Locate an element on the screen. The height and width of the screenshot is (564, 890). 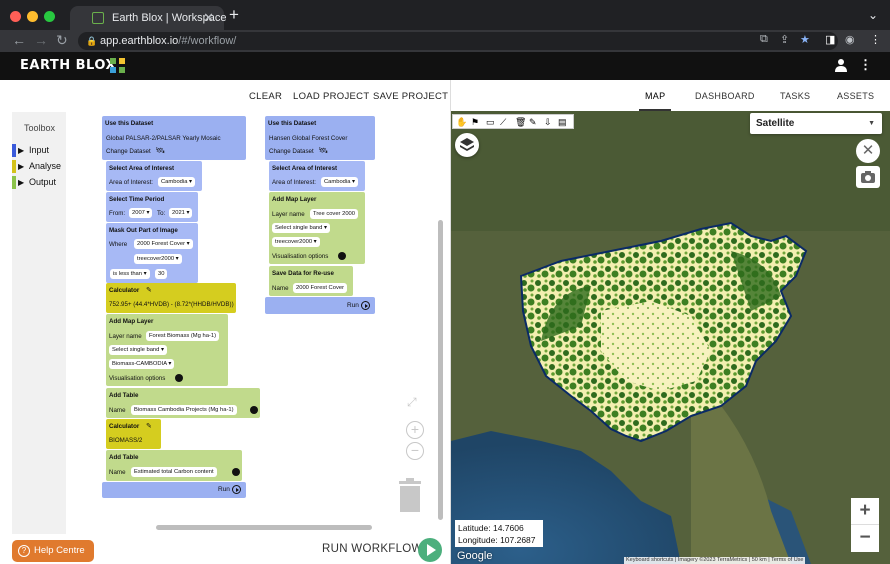
load-project-button: LOAD PROJECT is located at coordinates (331, 96).